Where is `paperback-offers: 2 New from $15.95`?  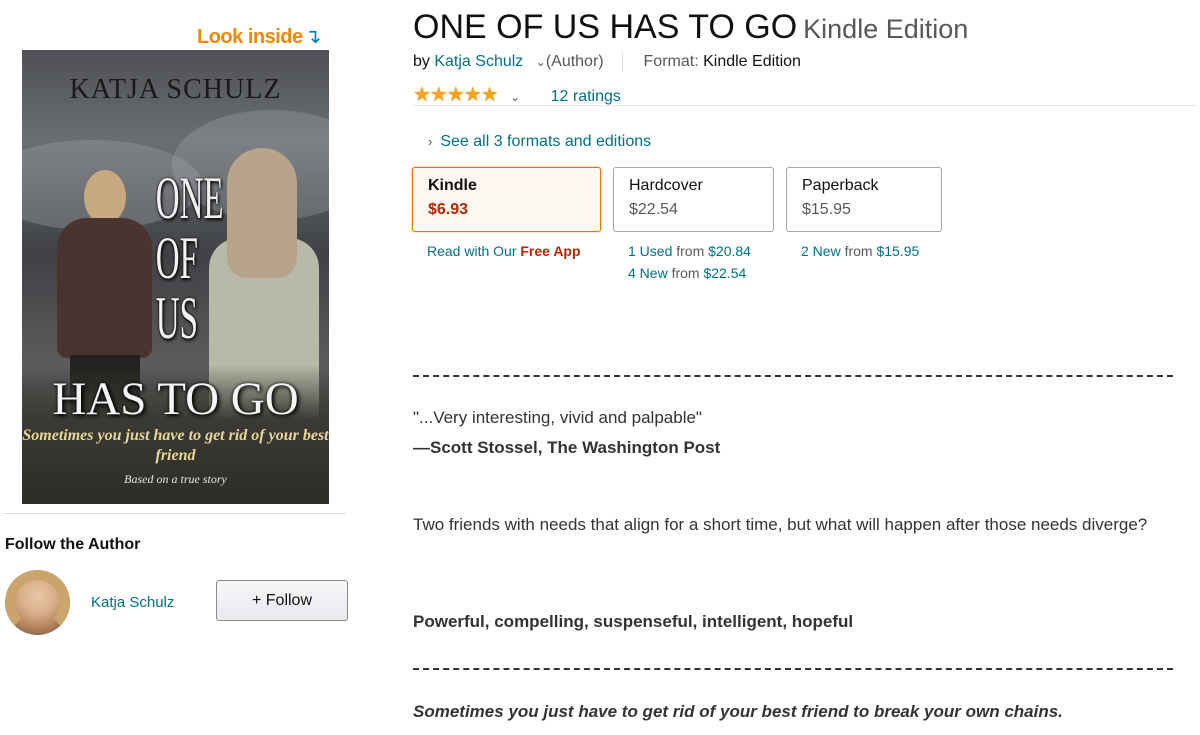
paperback-offers: 2 New from $15.95 is located at coordinates (860, 251).